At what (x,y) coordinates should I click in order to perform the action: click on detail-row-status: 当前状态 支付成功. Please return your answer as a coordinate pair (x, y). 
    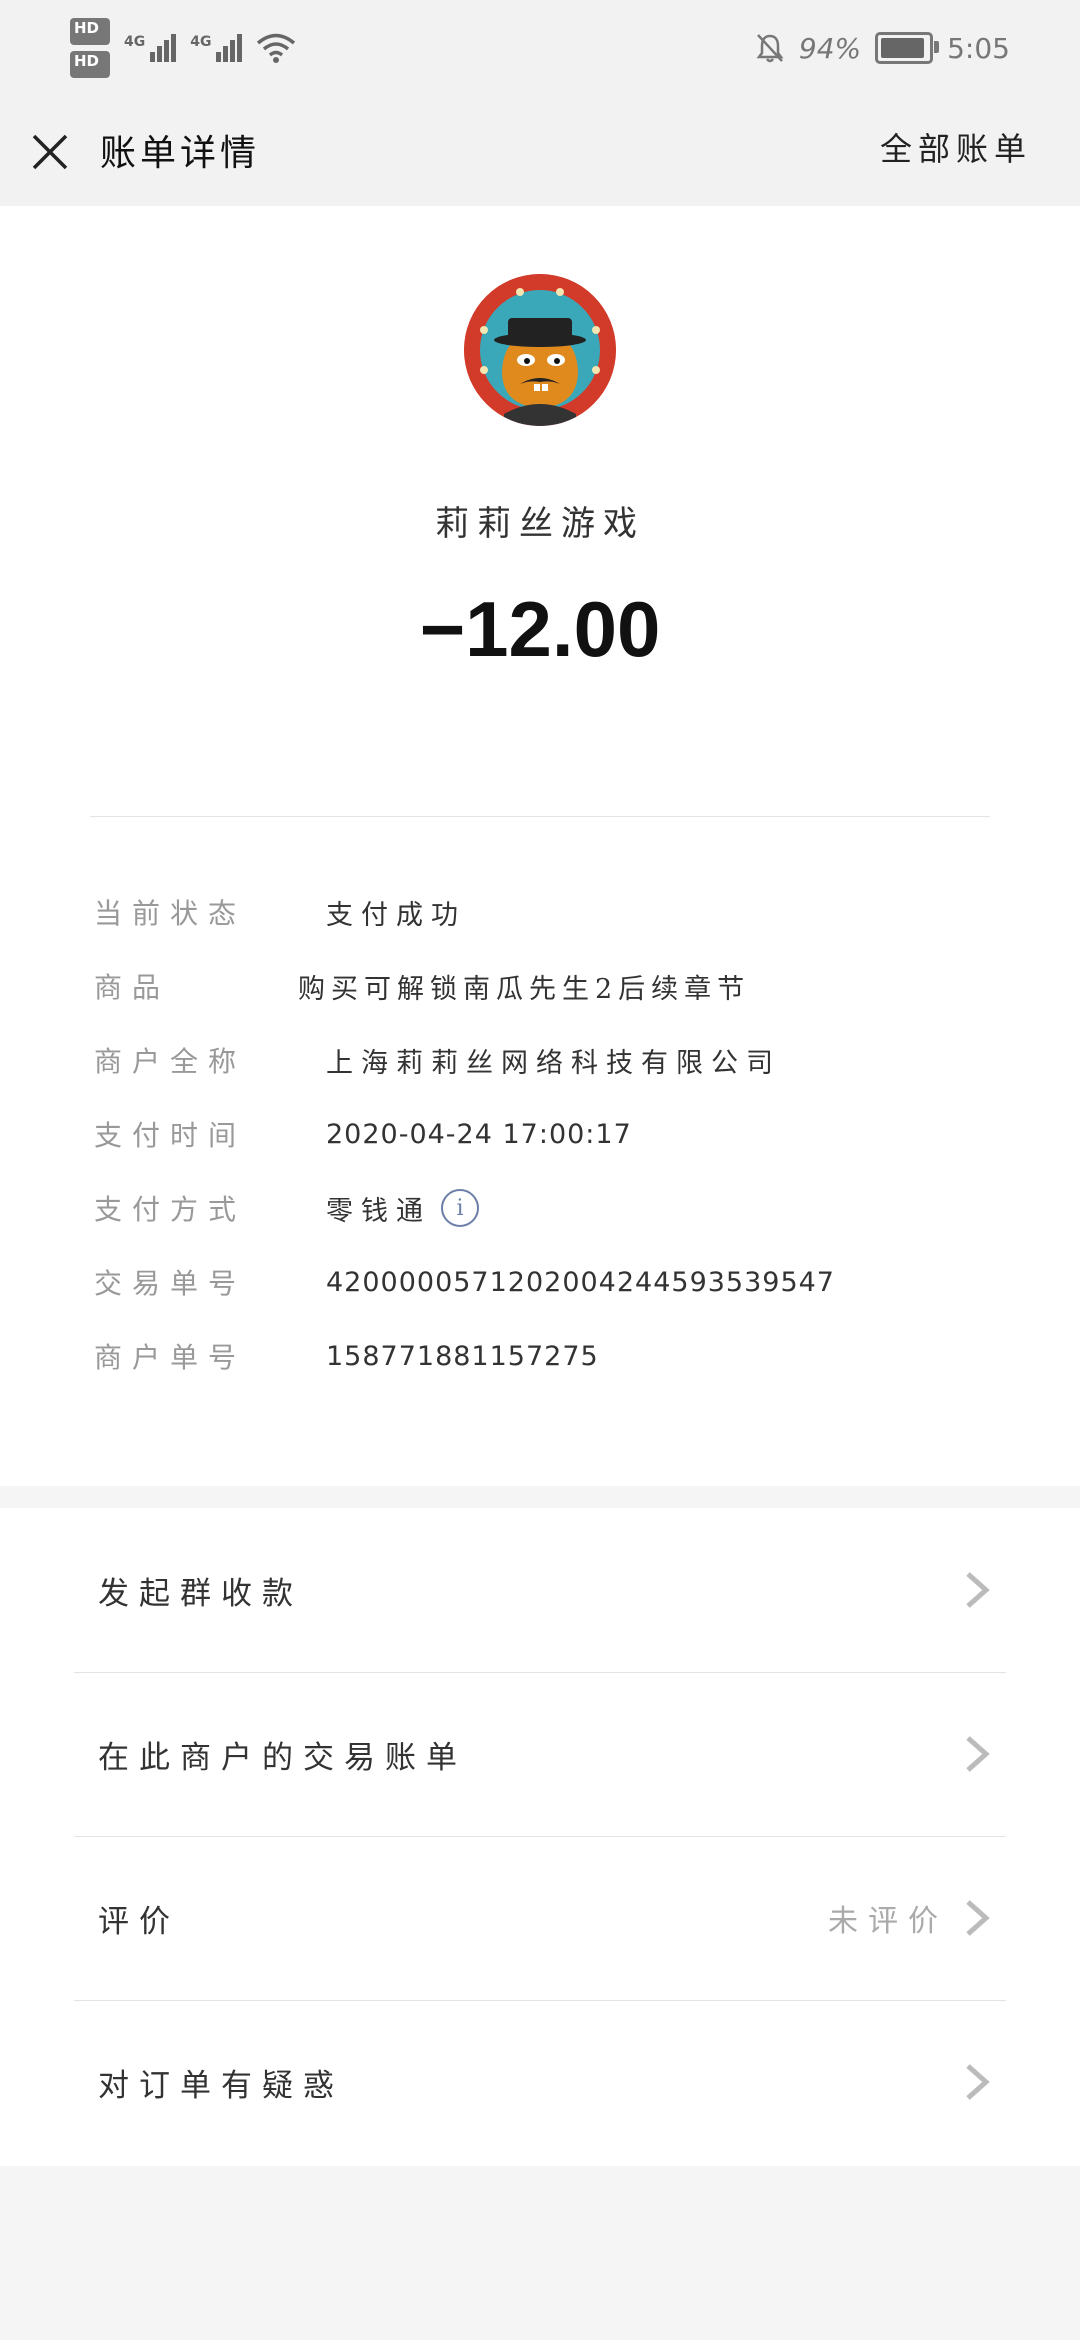
    Looking at the image, I should click on (542, 912).